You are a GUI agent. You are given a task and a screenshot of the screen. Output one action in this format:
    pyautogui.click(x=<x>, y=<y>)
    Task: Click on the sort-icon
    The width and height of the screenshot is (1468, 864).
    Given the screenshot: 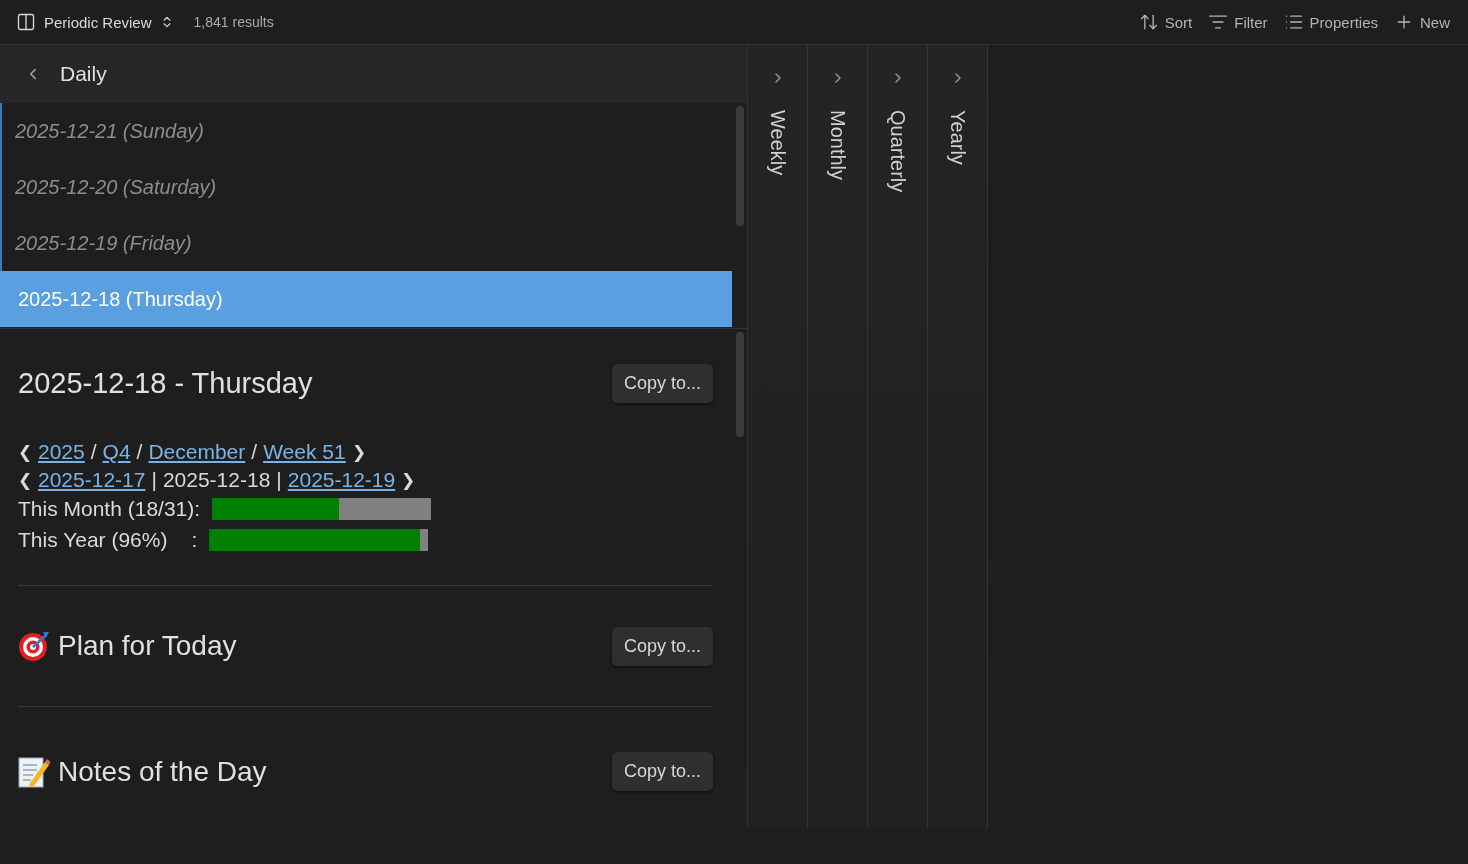 What is the action you would take?
    pyautogui.click(x=1148, y=22)
    